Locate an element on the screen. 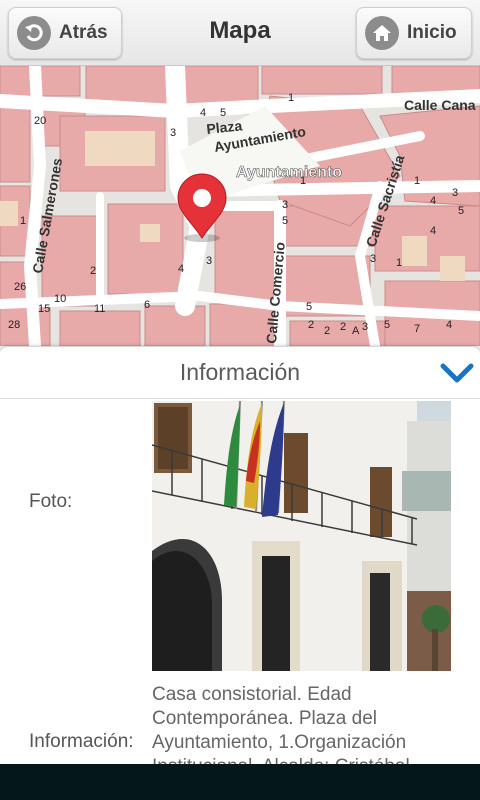  home-button-label: Inicio is located at coordinates (432, 32).